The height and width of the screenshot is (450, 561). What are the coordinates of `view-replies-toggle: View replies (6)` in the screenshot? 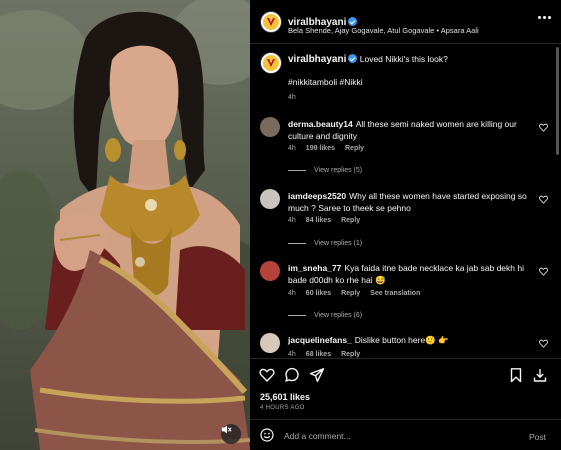 It's located at (325, 315).